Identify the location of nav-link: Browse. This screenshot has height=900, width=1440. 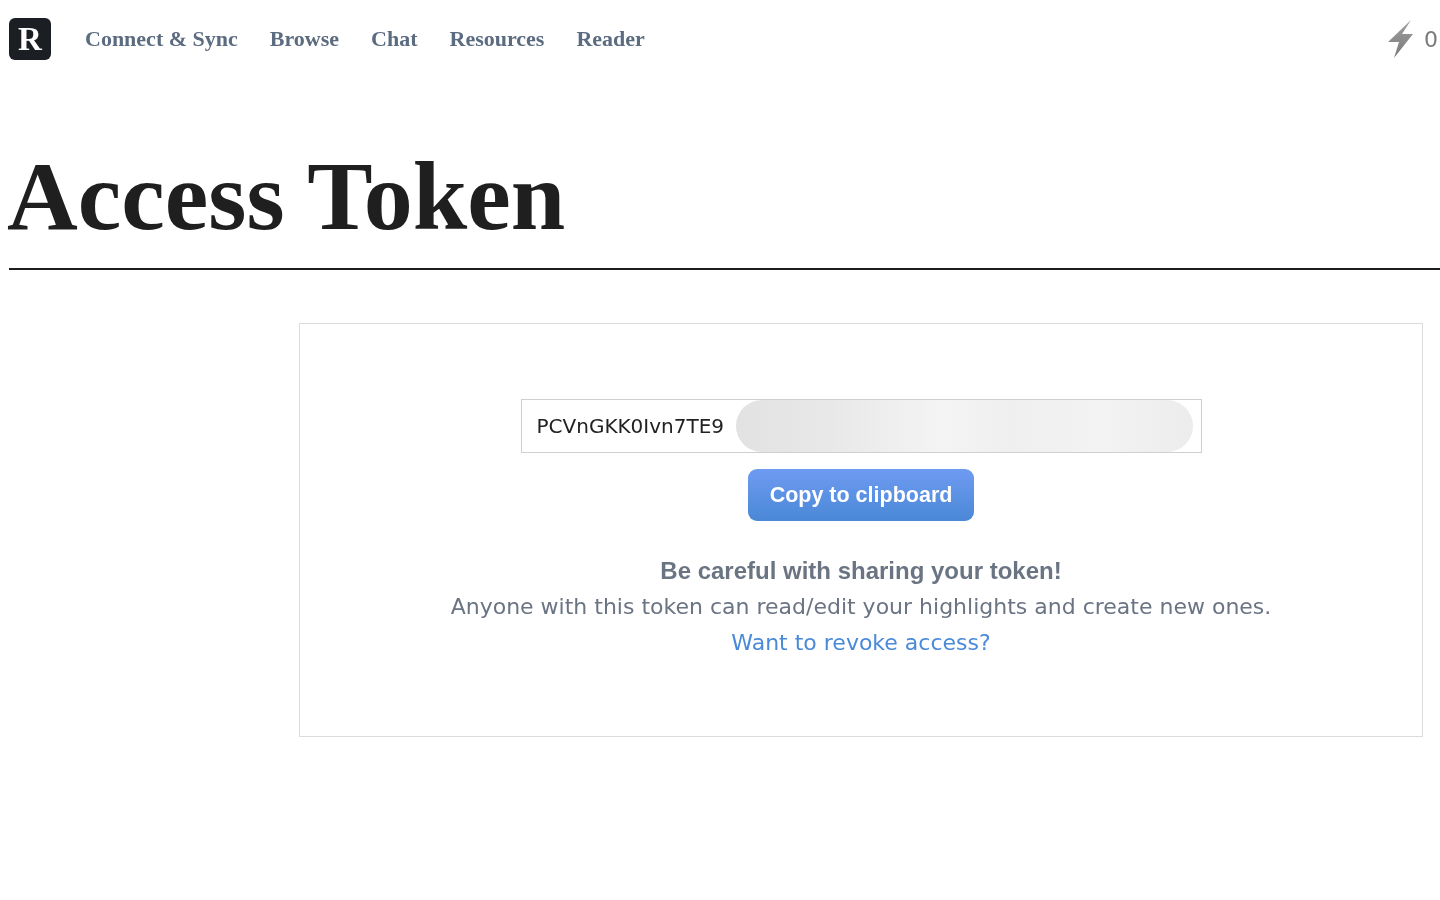
(304, 39).